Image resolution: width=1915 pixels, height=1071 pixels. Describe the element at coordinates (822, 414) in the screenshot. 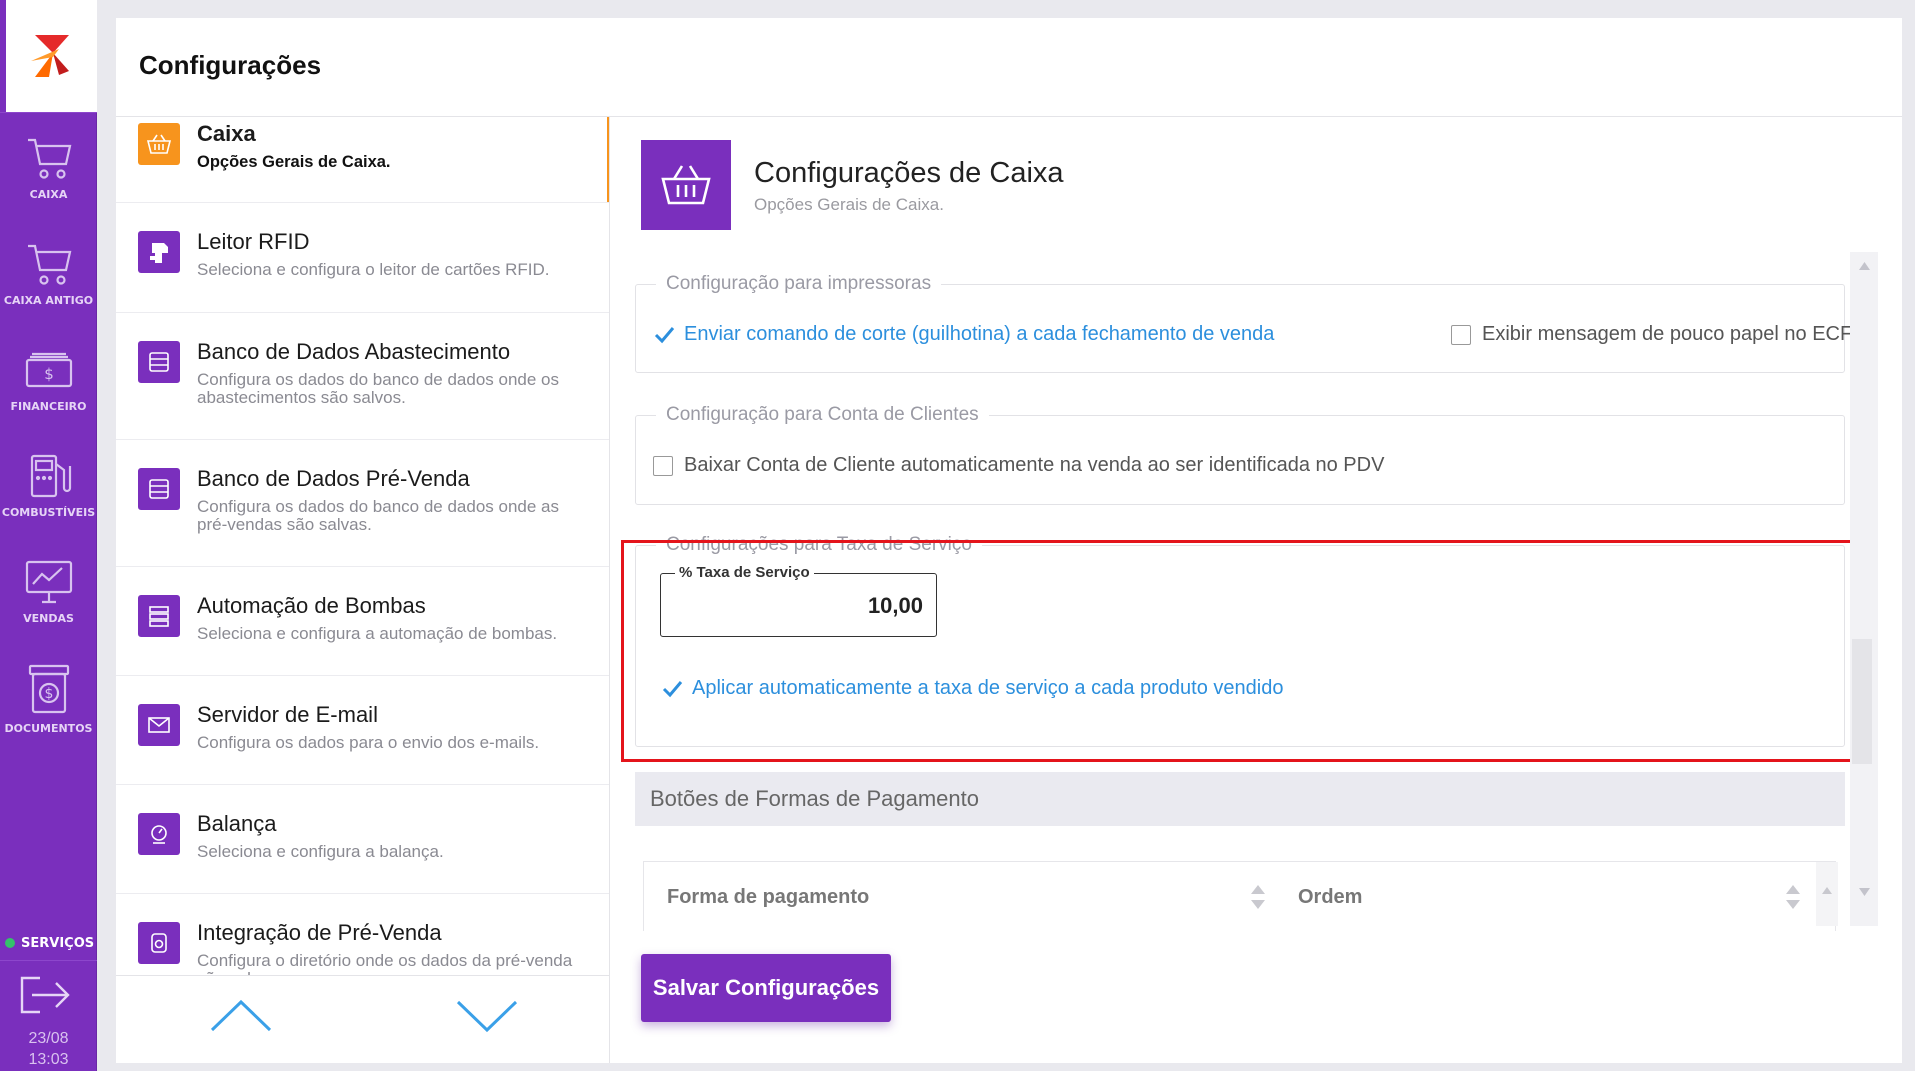

I see `section-legend: Configuração para Conta de Clientes` at that location.